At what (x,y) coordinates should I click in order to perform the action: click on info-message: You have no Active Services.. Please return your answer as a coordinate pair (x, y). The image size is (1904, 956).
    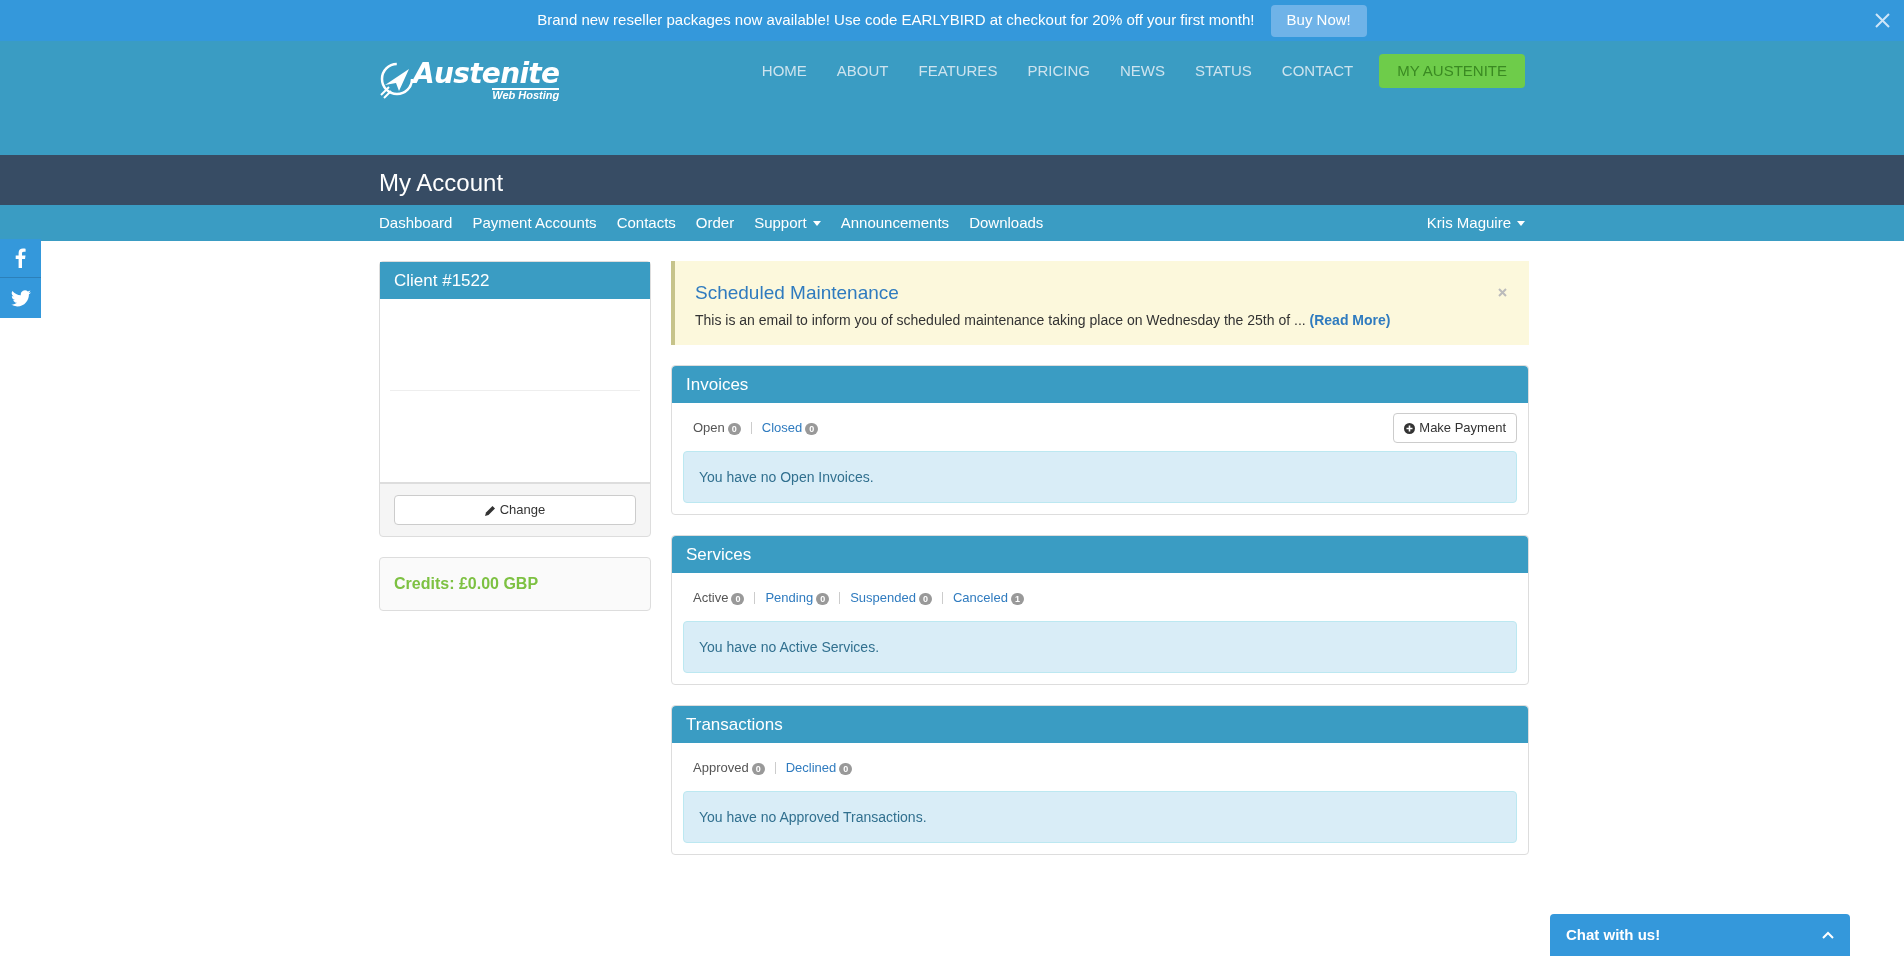
    Looking at the image, I should click on (789, 647).